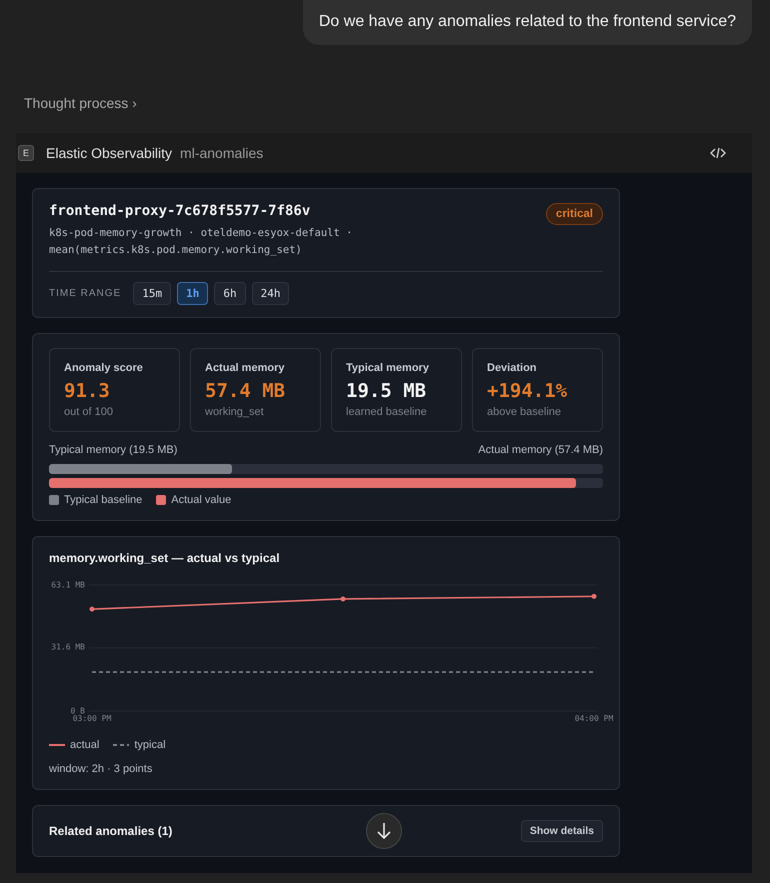 This screenshot has height=883, width=770. I want to click on typical-label: Typical memory (19.5 MB), so click(113, 450).